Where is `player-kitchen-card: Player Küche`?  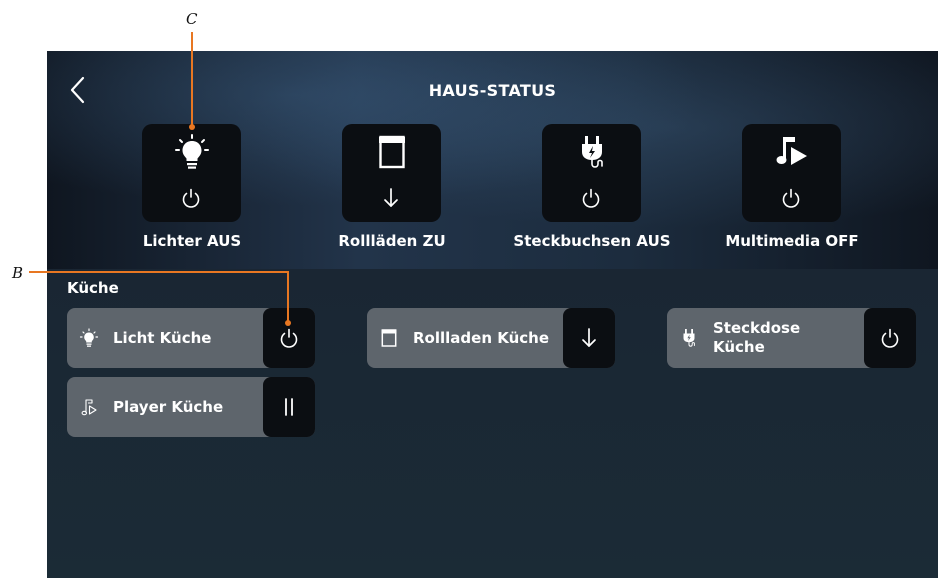
player-kitchen-card: Player Küche is located at coordinates (191, 407).